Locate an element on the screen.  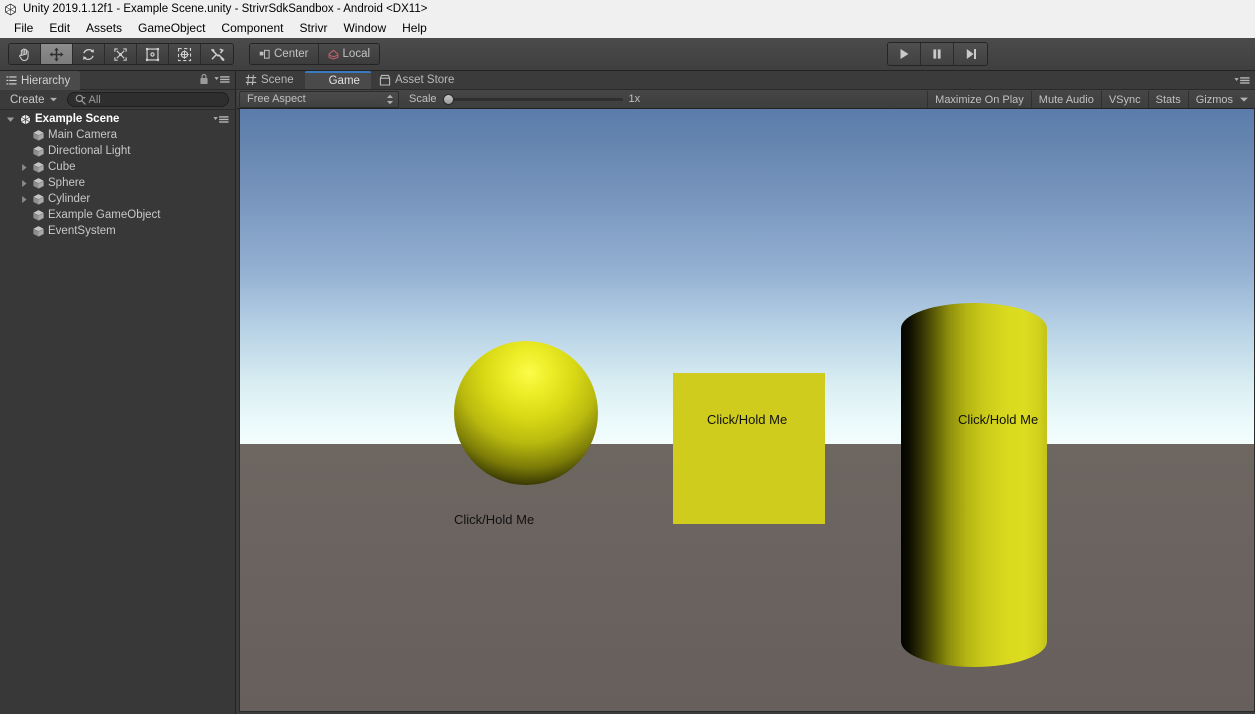
menu-window: Window is located at coordinates (364, 28).